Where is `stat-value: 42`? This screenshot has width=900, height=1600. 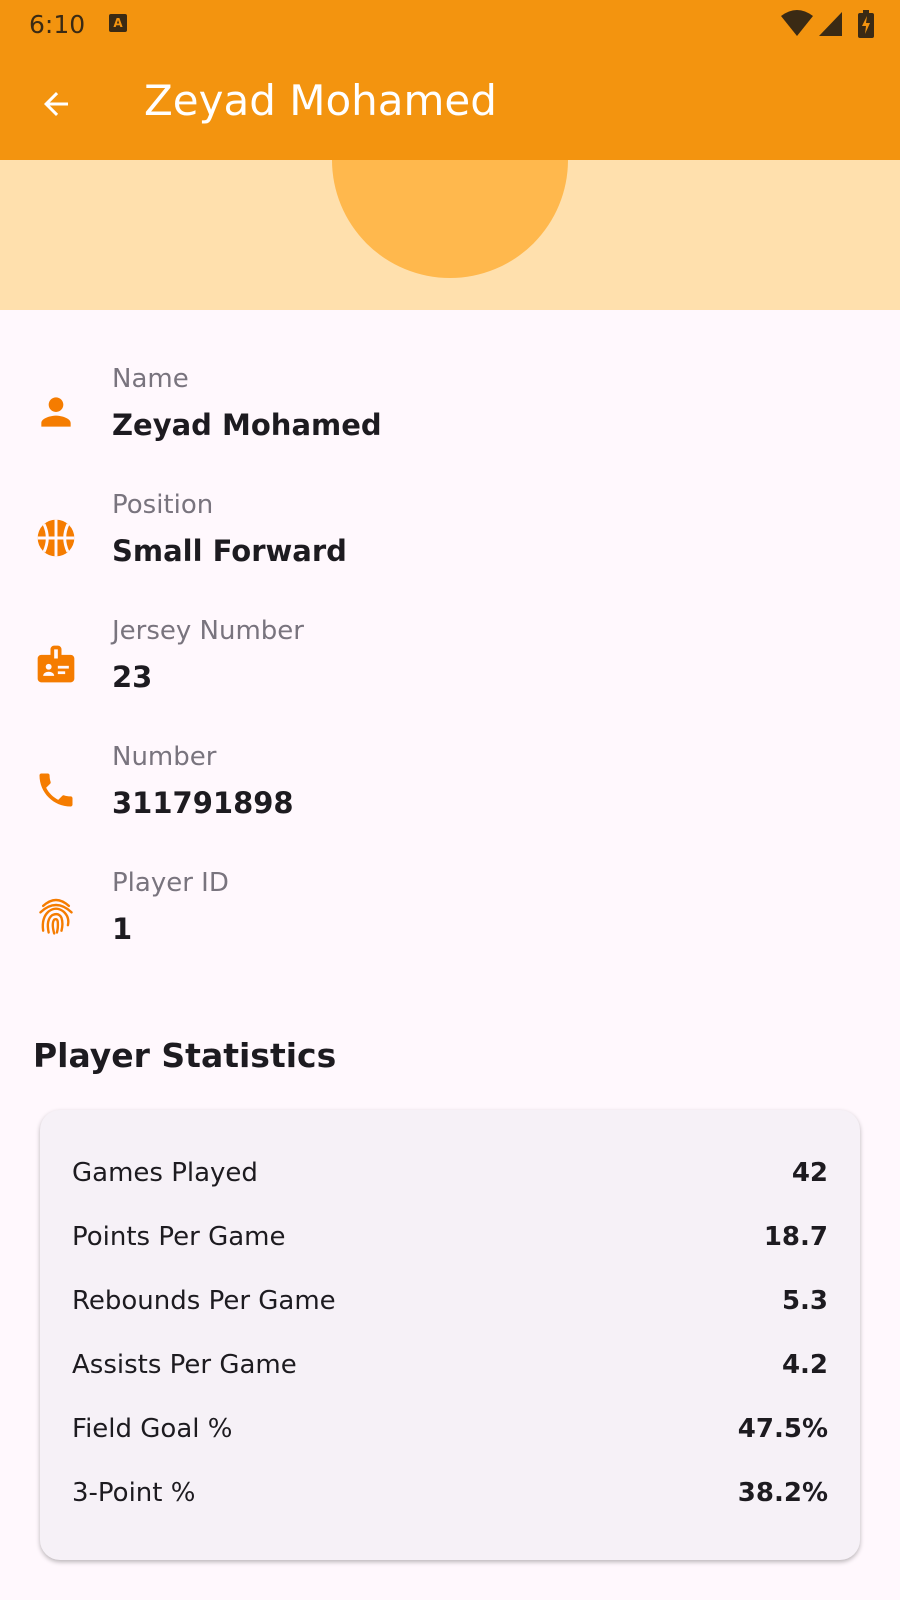
stat-value: 42 is located at coordinates (809, 1173).